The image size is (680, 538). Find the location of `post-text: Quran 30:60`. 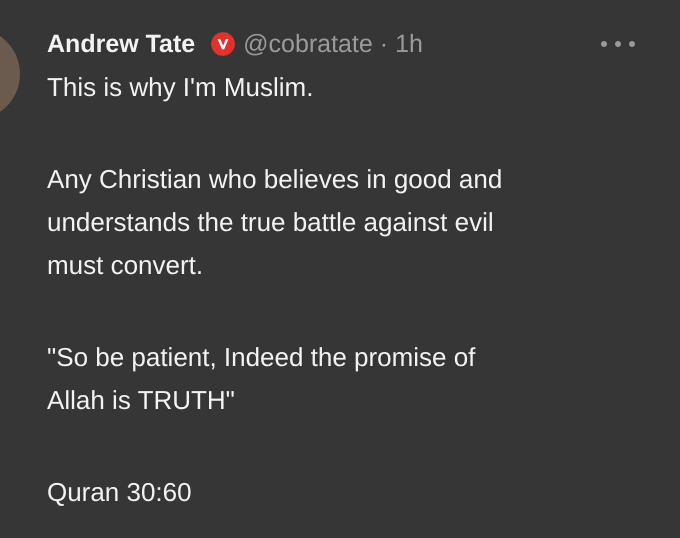

post-text: Quran 30:60 is located at coordinates (120, 492).